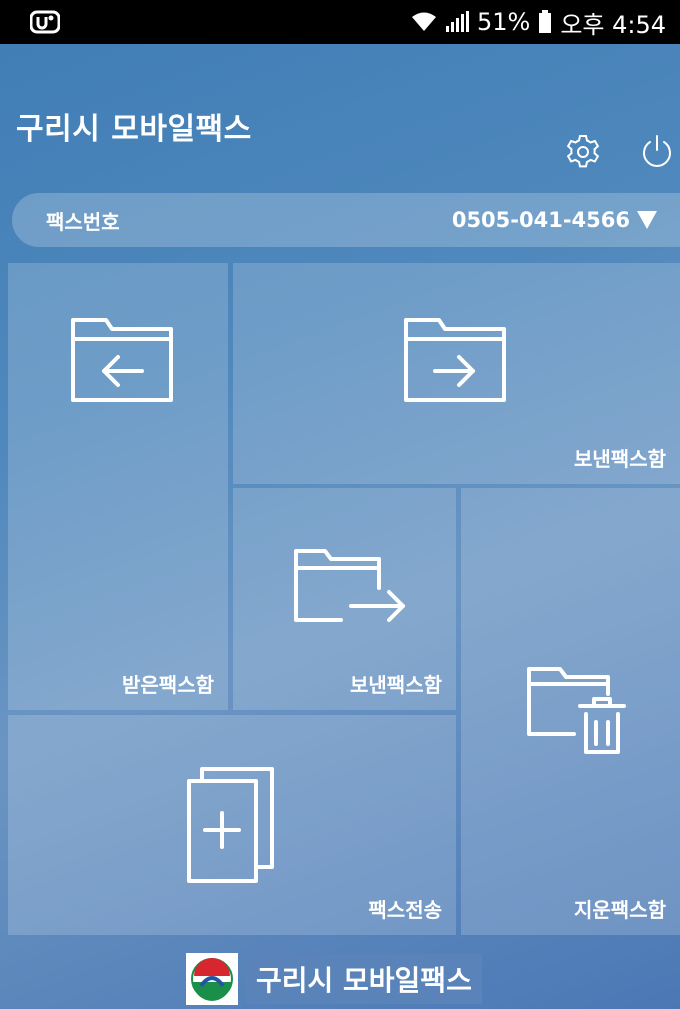  Describe the element at coordinates (503, 22) in the screenshot. I see `battery-percent: 51%` at that location.